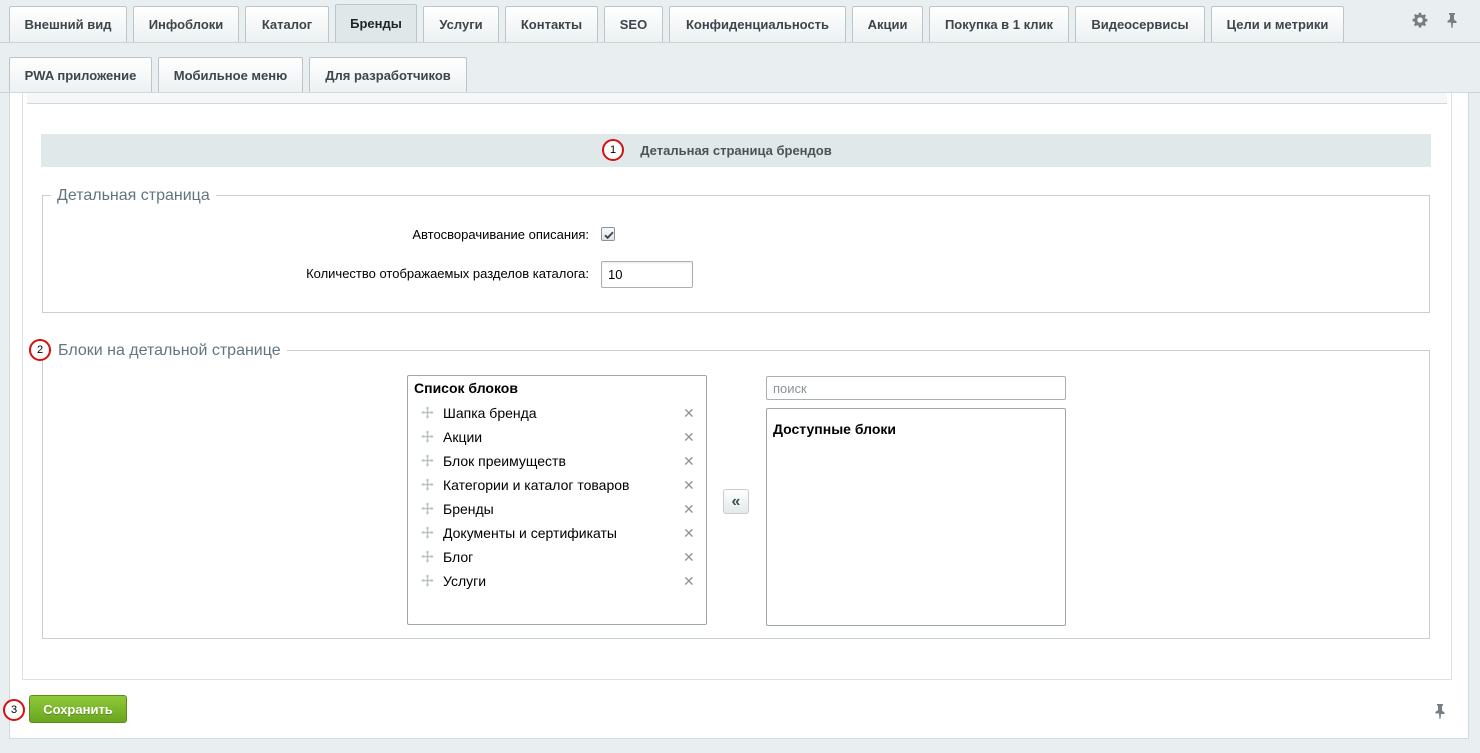  I want to click on tab-developers: Для разработчиков, so click(388, 74).